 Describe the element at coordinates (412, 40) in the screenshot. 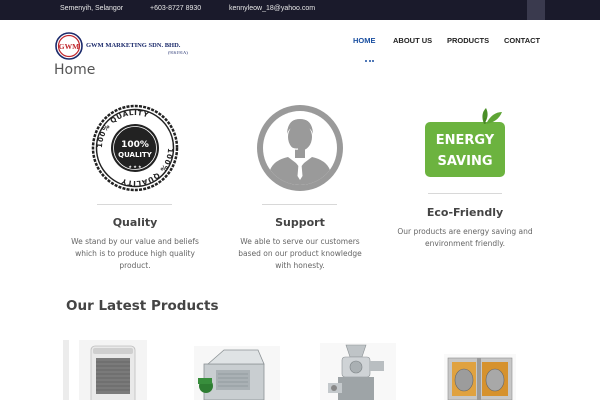

I see `nav-about-us: ABOUT US` at that location.